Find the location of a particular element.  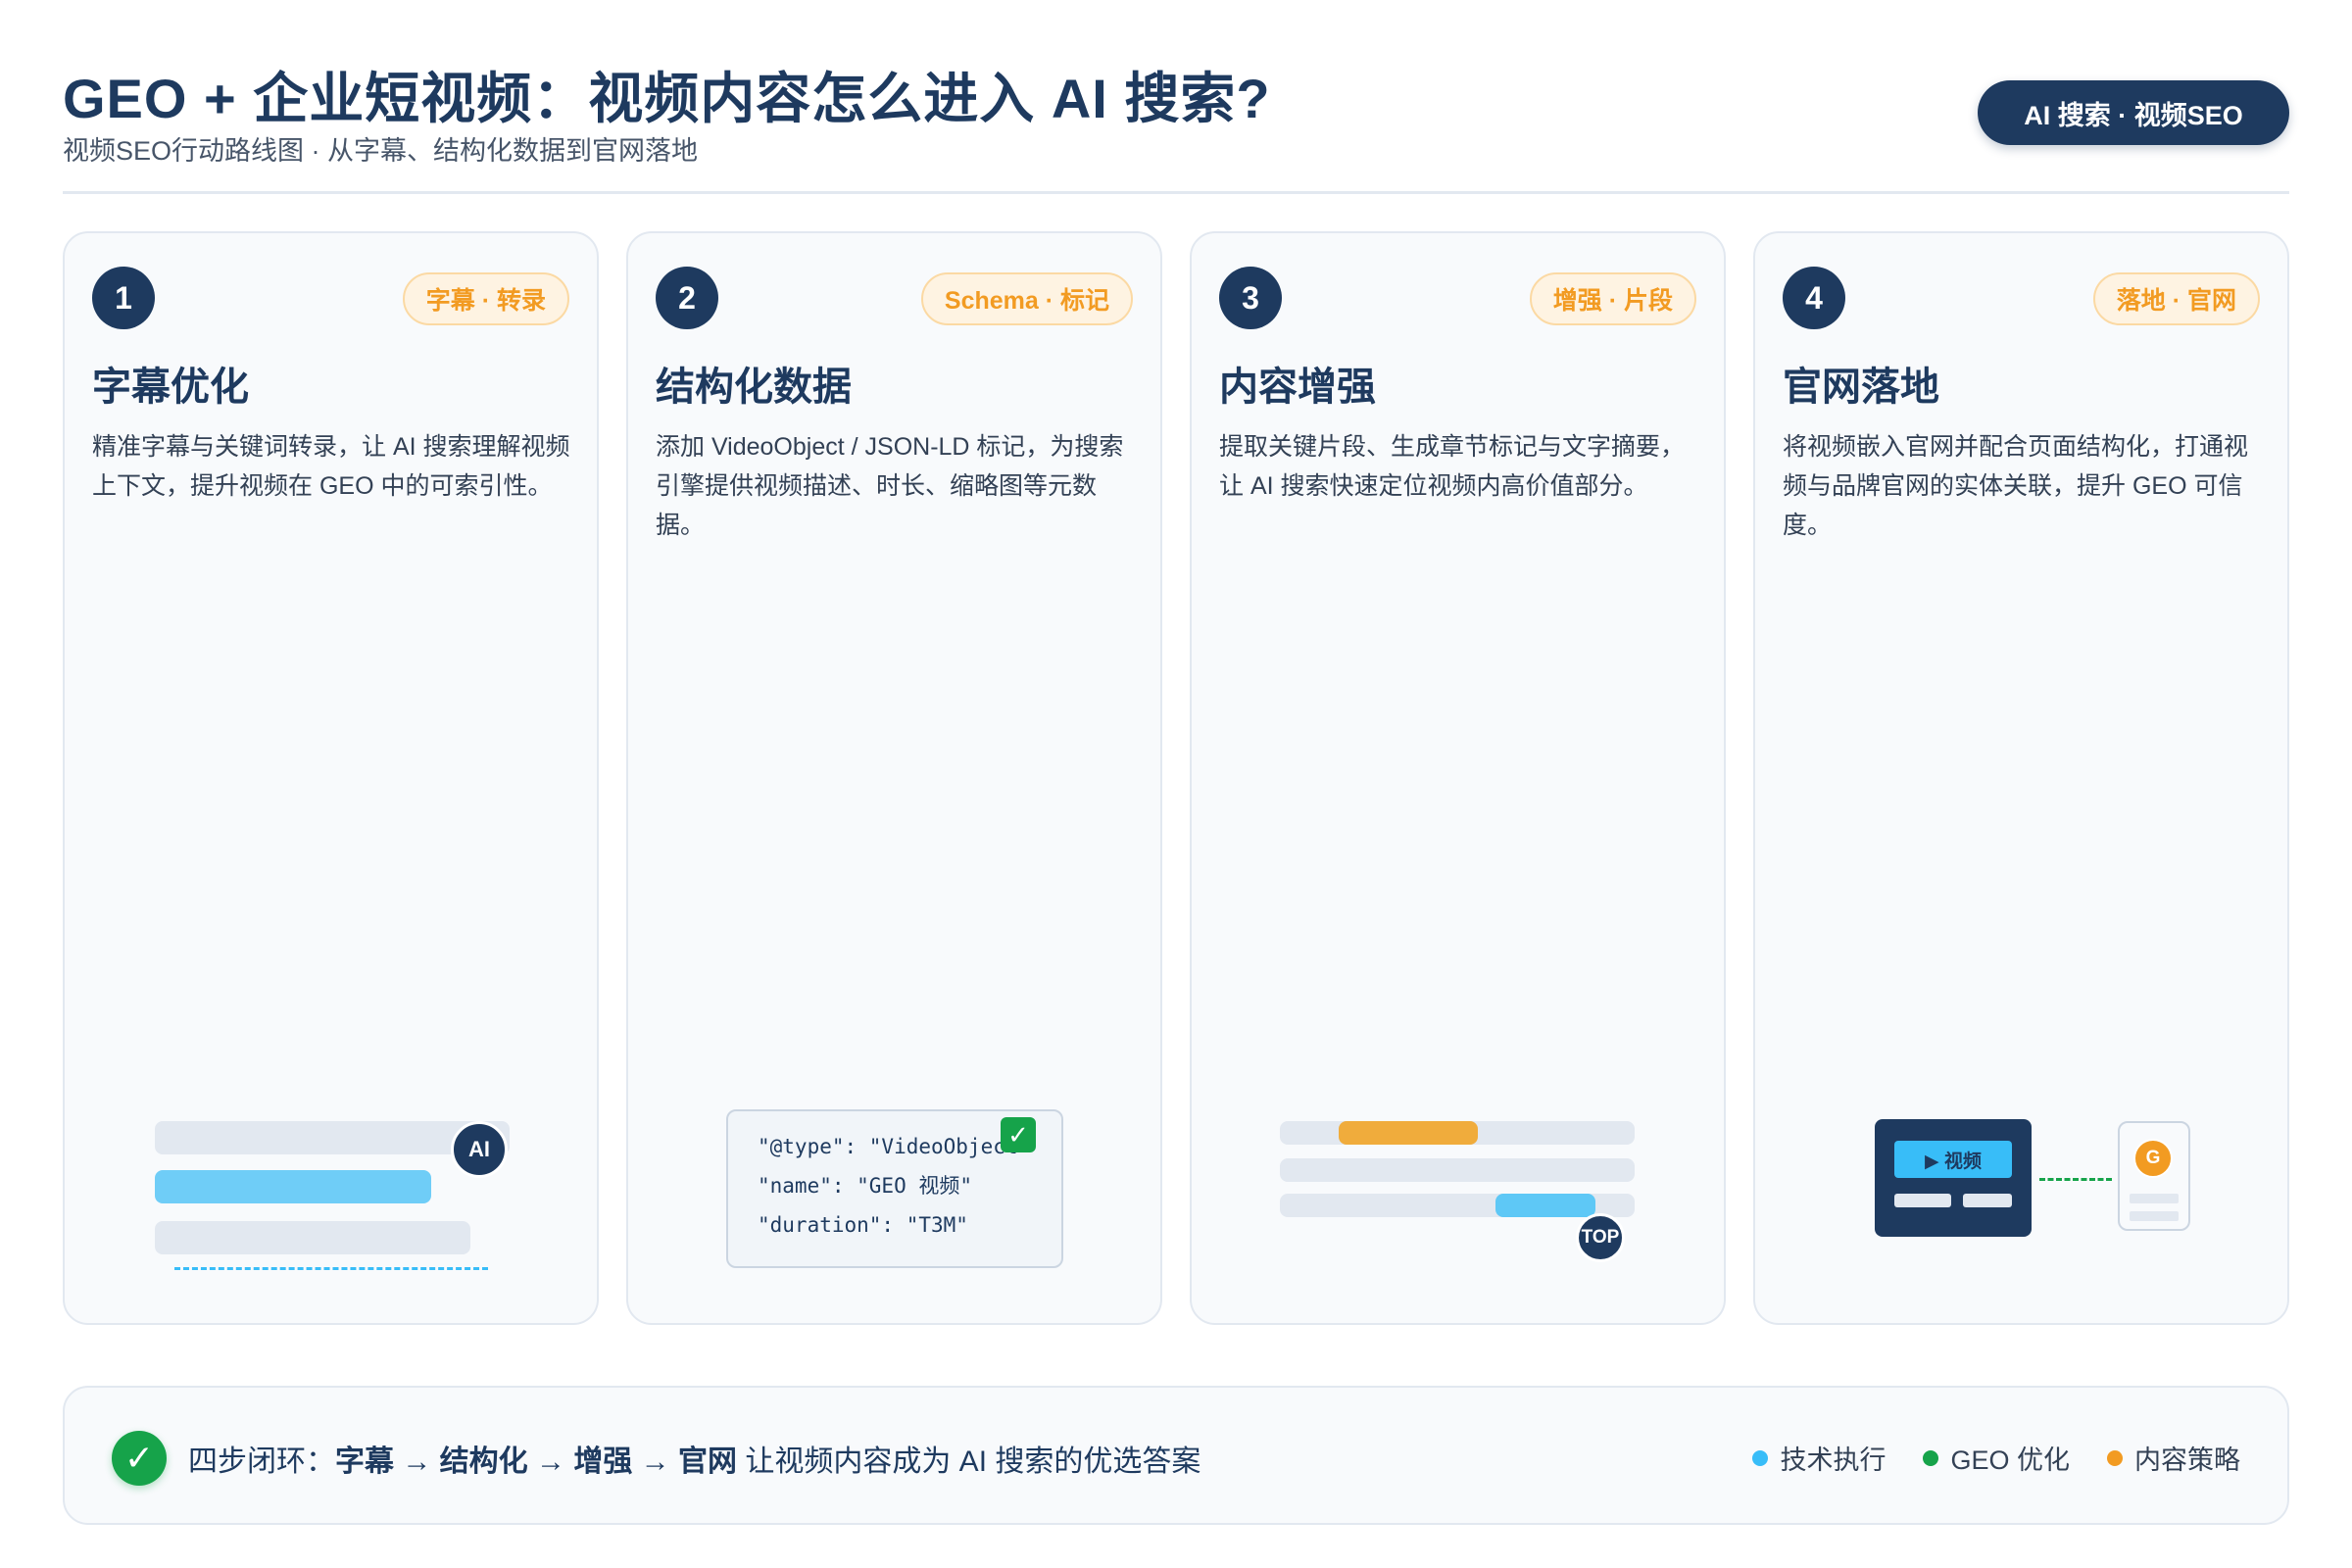

brand-g-icon: G is located at coordinates (2153, 1158).